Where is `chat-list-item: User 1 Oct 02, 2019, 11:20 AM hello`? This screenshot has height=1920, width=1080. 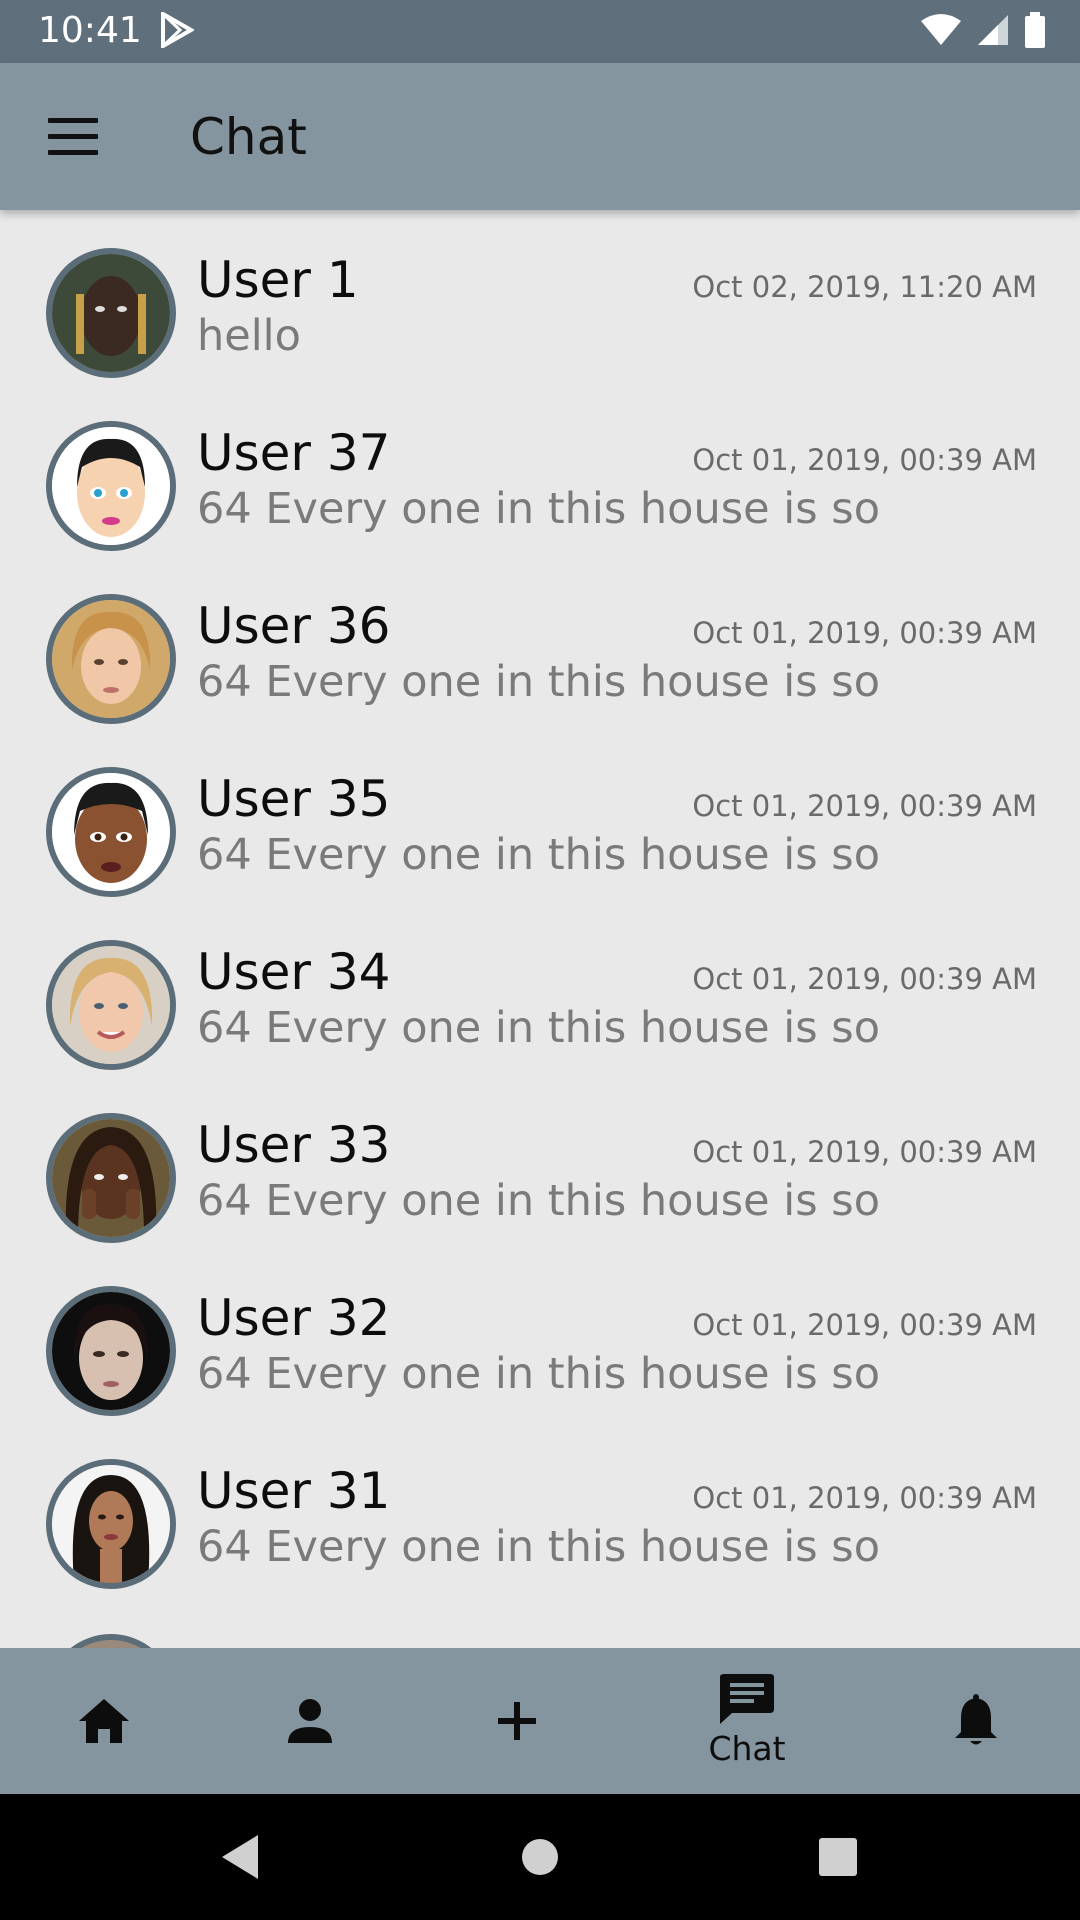
chat-list-item: User 1 Oct 02, 2019, 11:20 AM hello is located at coordinates (540, 296).